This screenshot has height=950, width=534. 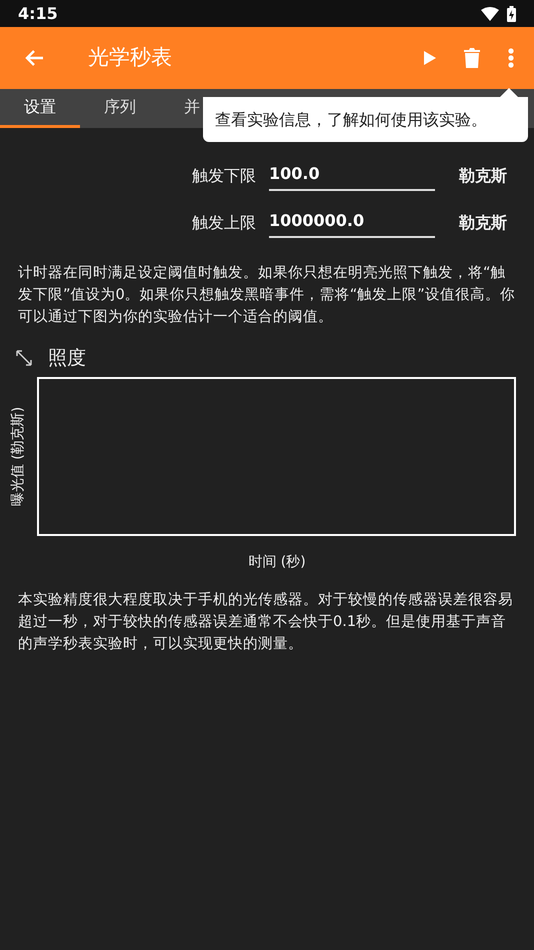 What do you see at coordinates (277, 562) in the screenshot?
I see `axis-label: 时间 (秒)` at bounding box center [277, 562].